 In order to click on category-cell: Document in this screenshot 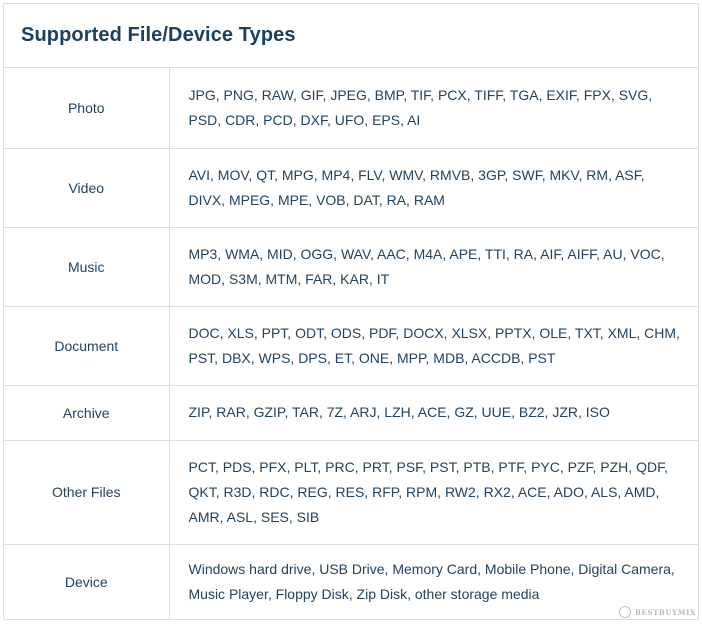, I will do `click(87, 346)`.